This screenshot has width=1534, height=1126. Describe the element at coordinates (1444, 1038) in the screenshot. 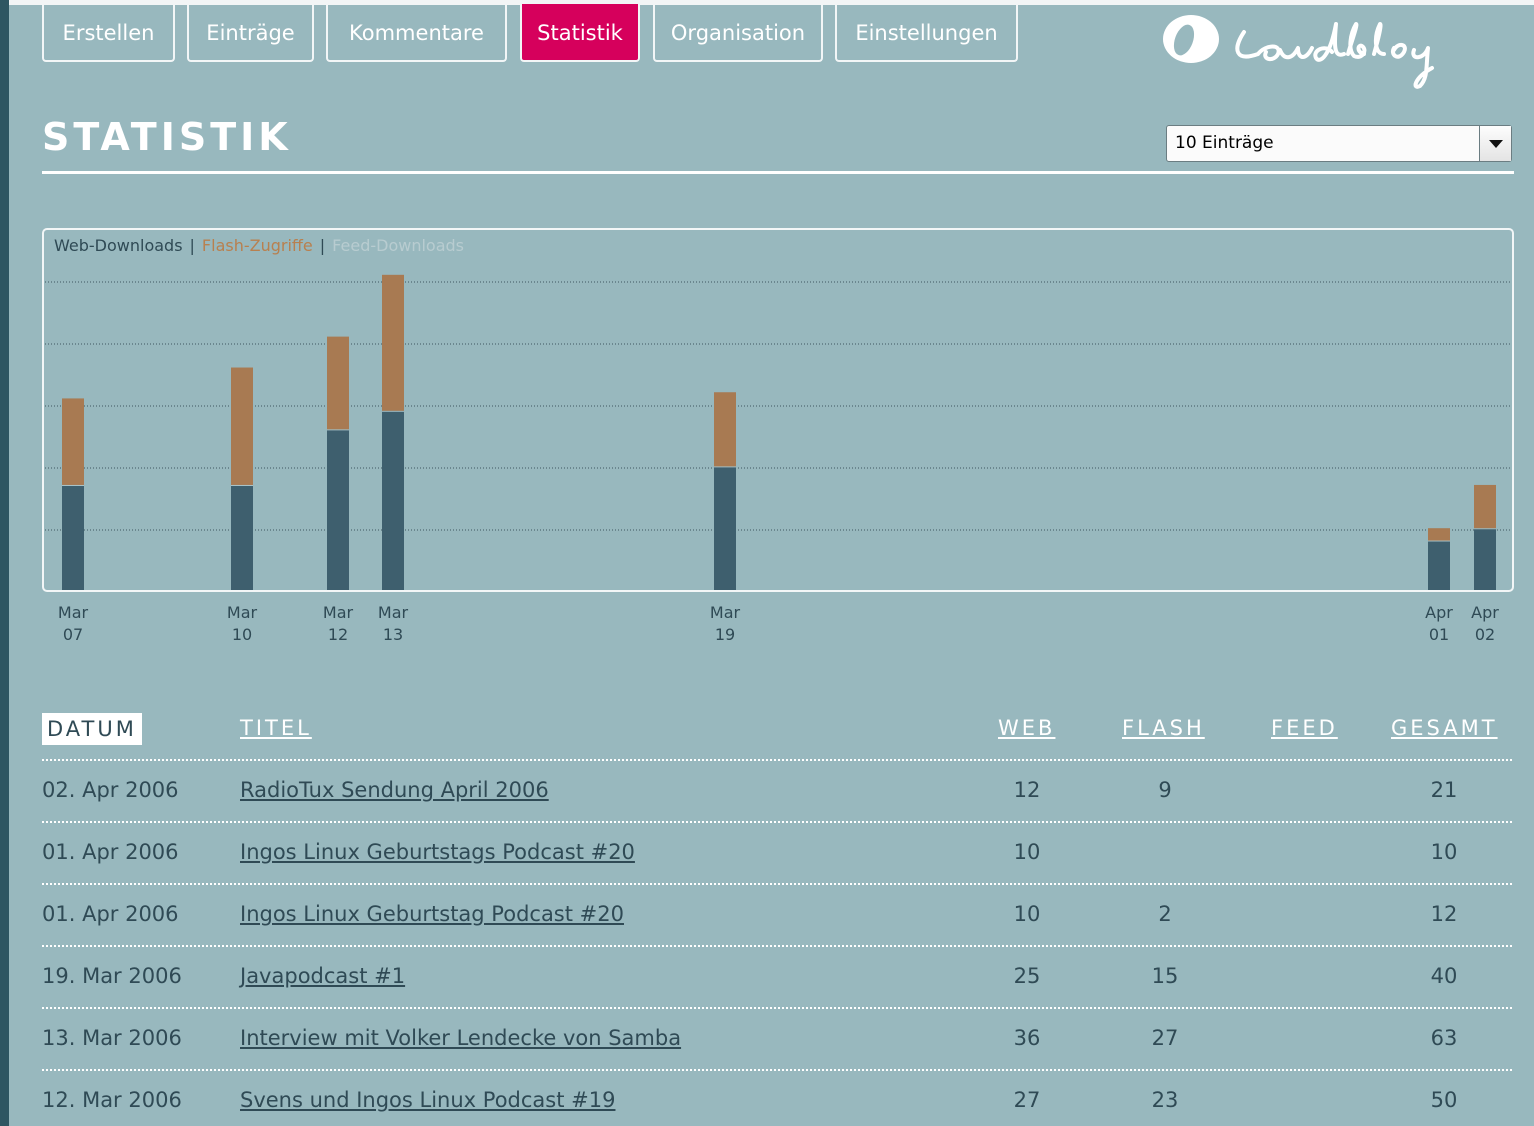

I see `cell-total: 63` at that location.